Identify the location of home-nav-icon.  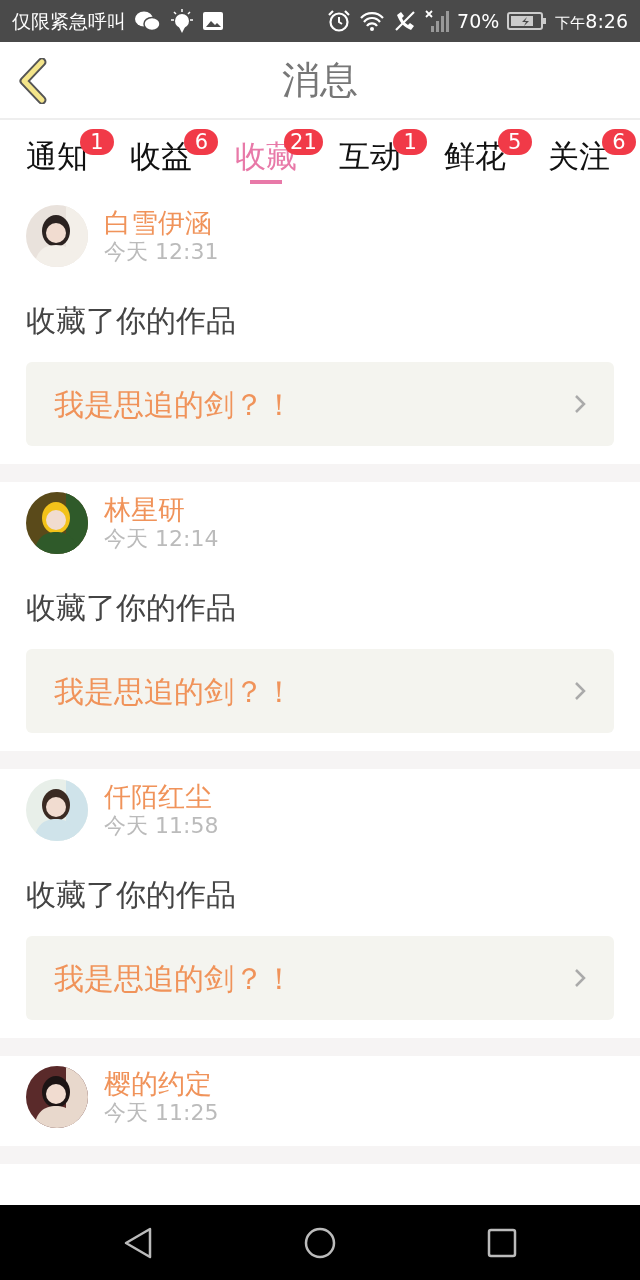
(320, 1242).